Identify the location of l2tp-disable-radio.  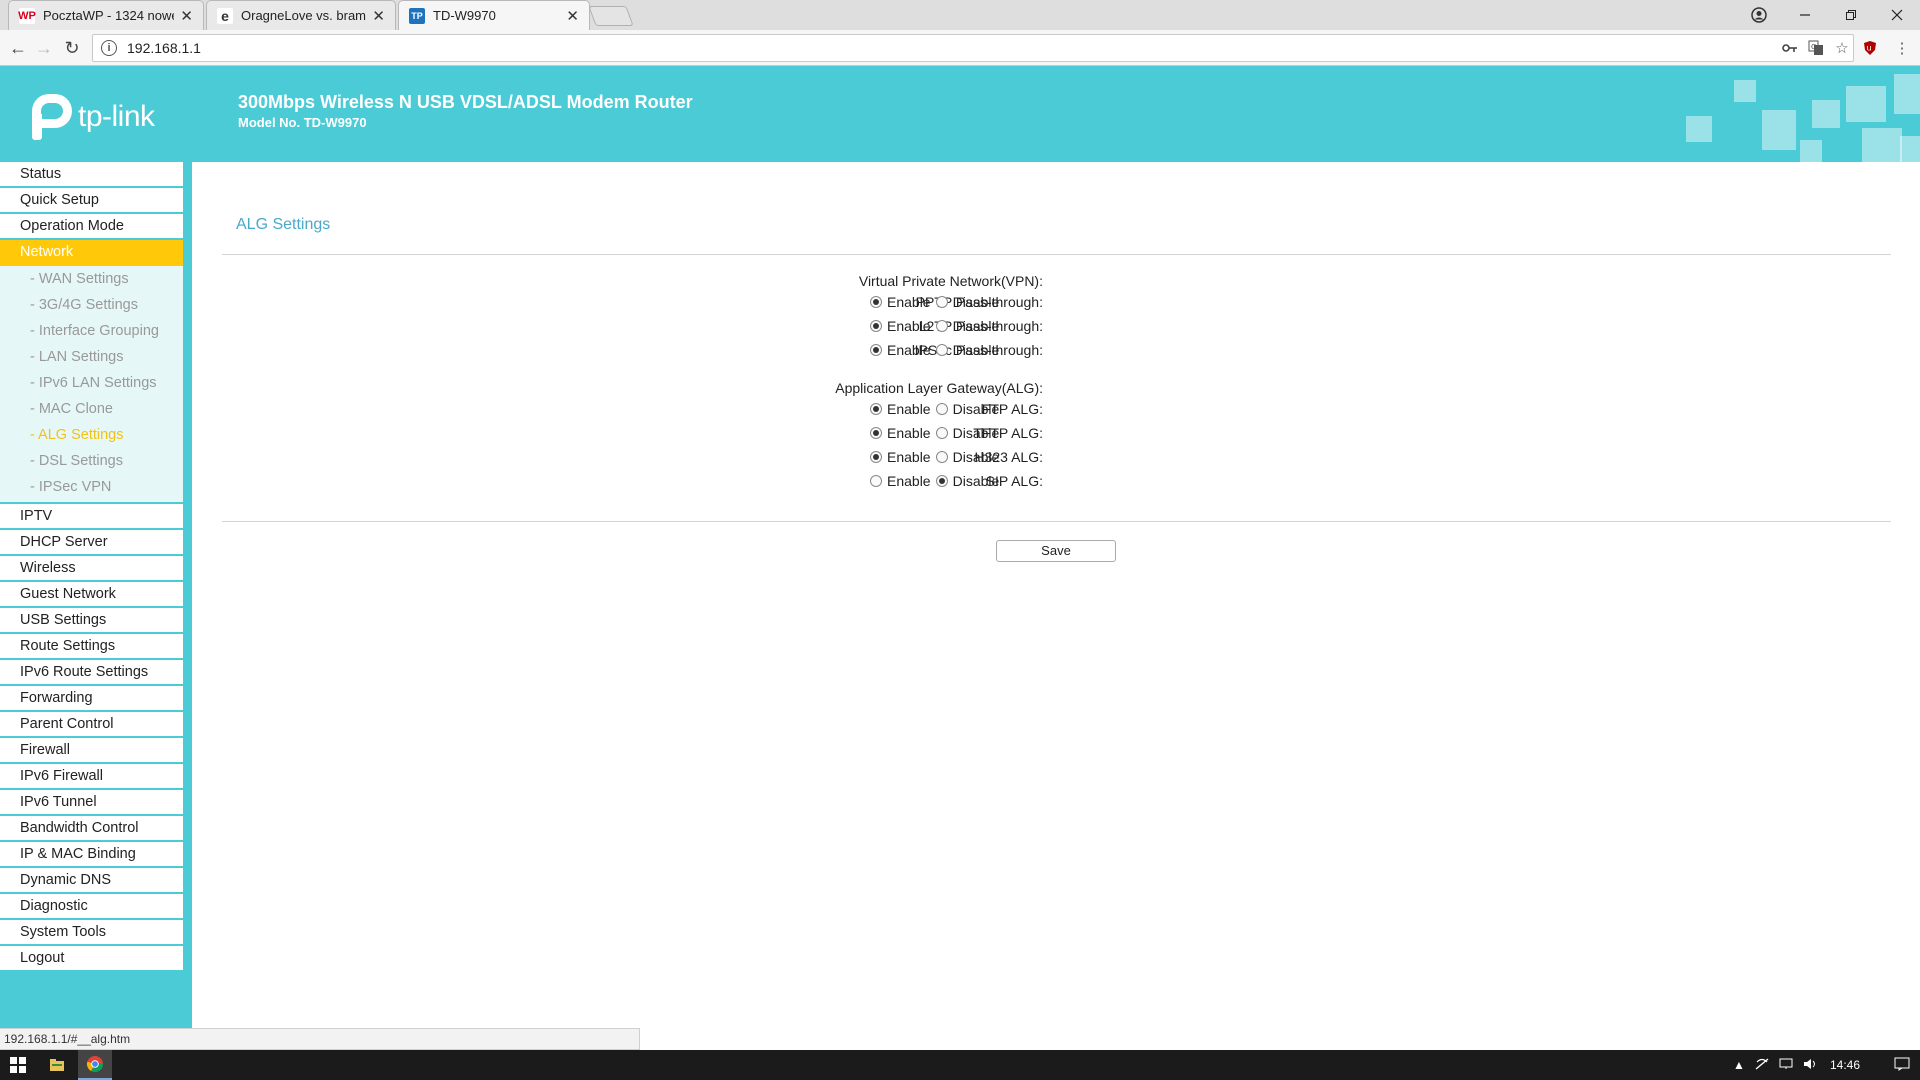
(941, 326).